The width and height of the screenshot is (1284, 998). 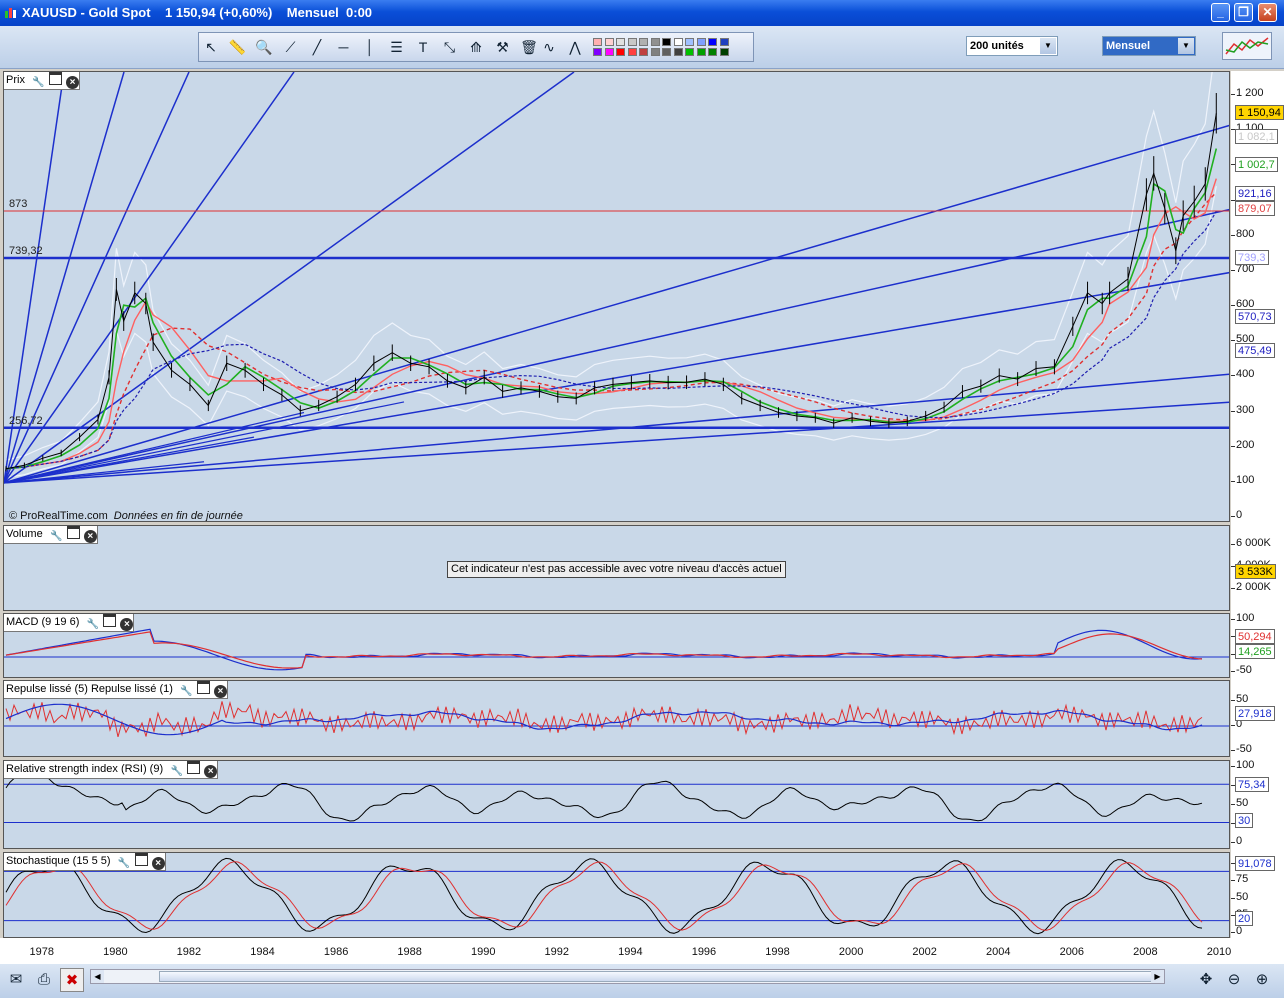 What do you see at coordinates (476, 47) in the screenshot?
I see `fan-icon: ⟰` at bounding box center [476, 47].